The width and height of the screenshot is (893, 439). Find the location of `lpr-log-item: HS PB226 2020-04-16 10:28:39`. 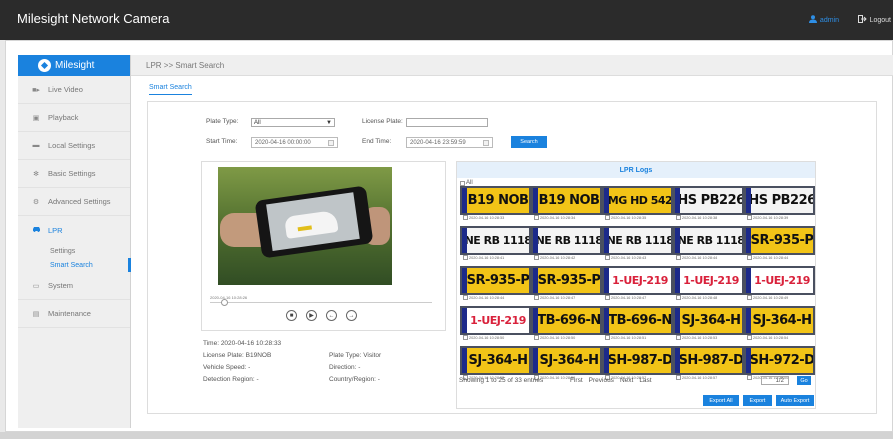

lpr-log-item: HS PB226 2020-04-16 10:28:39 is located at coordinates (779, 204).